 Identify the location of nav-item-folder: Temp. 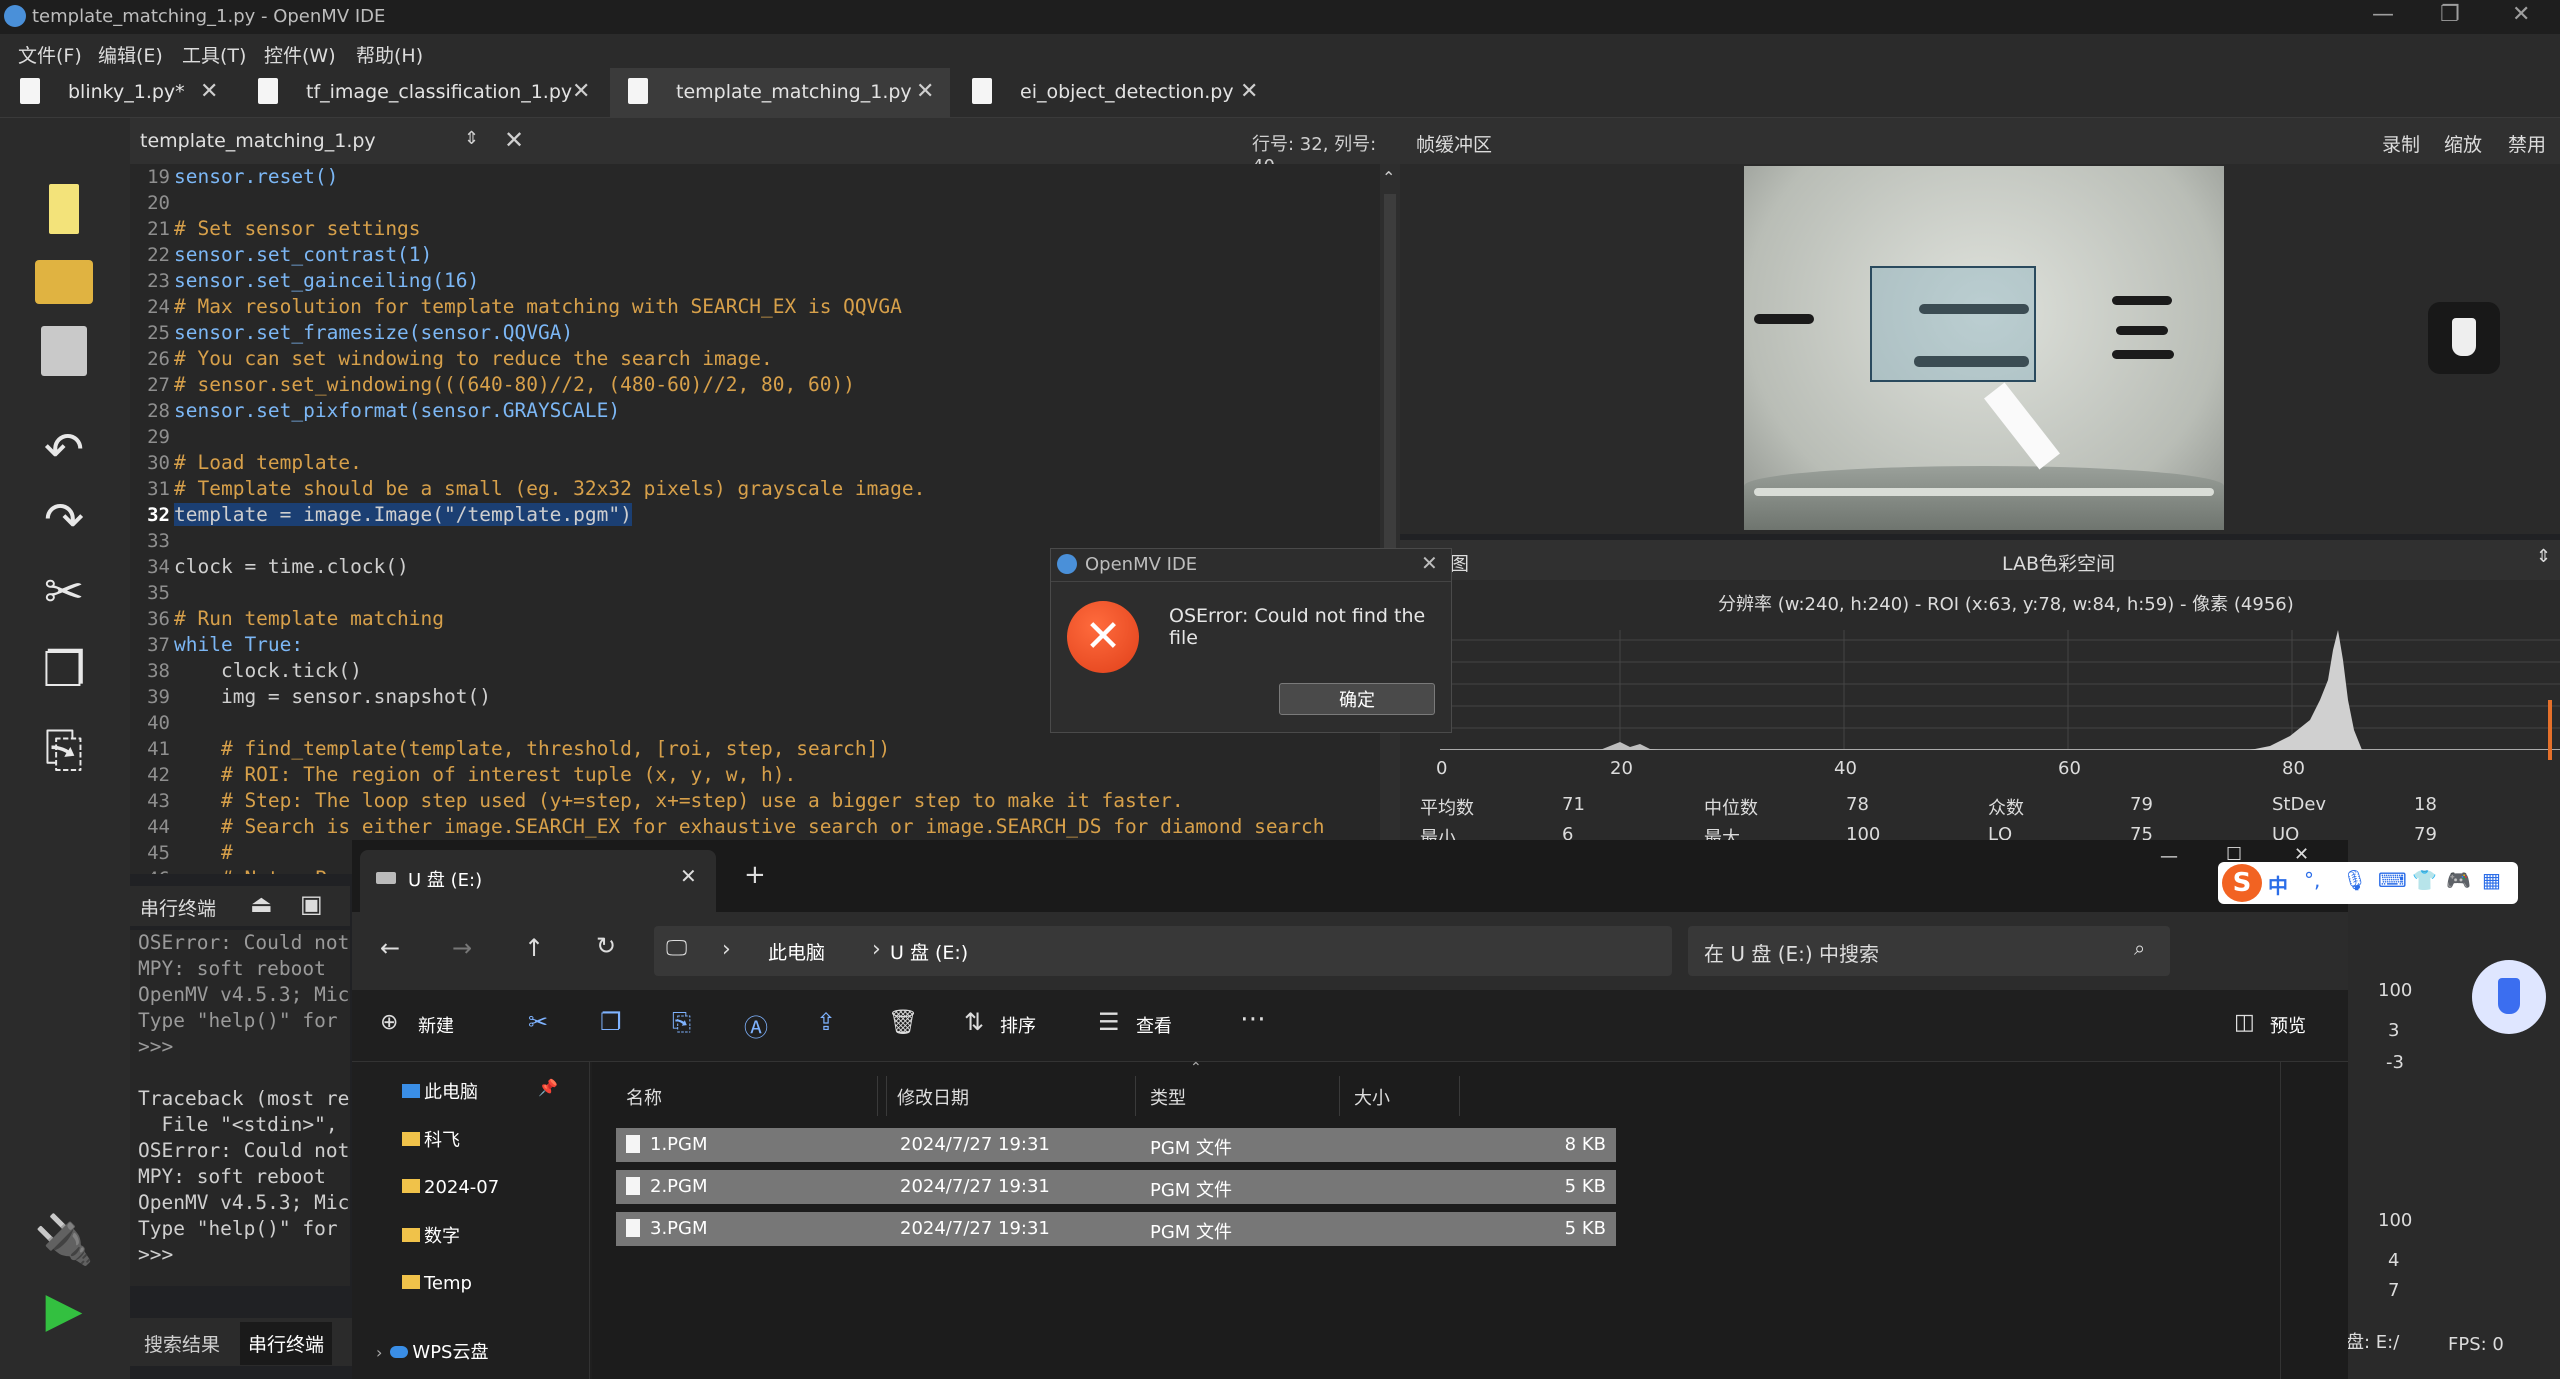
(437, 1282).